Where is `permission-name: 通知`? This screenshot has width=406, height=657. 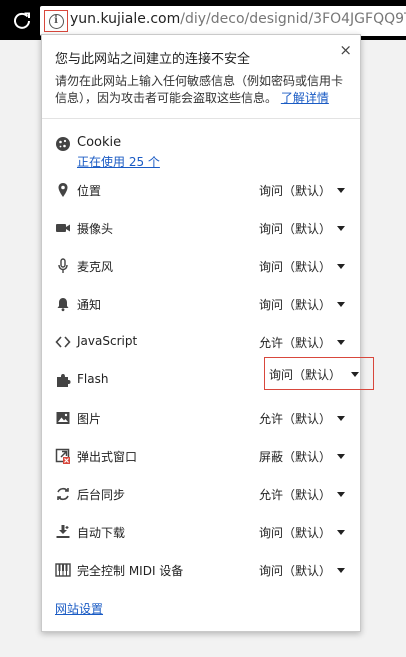
permission-name: 通知 is located at coordinates (89, 305).